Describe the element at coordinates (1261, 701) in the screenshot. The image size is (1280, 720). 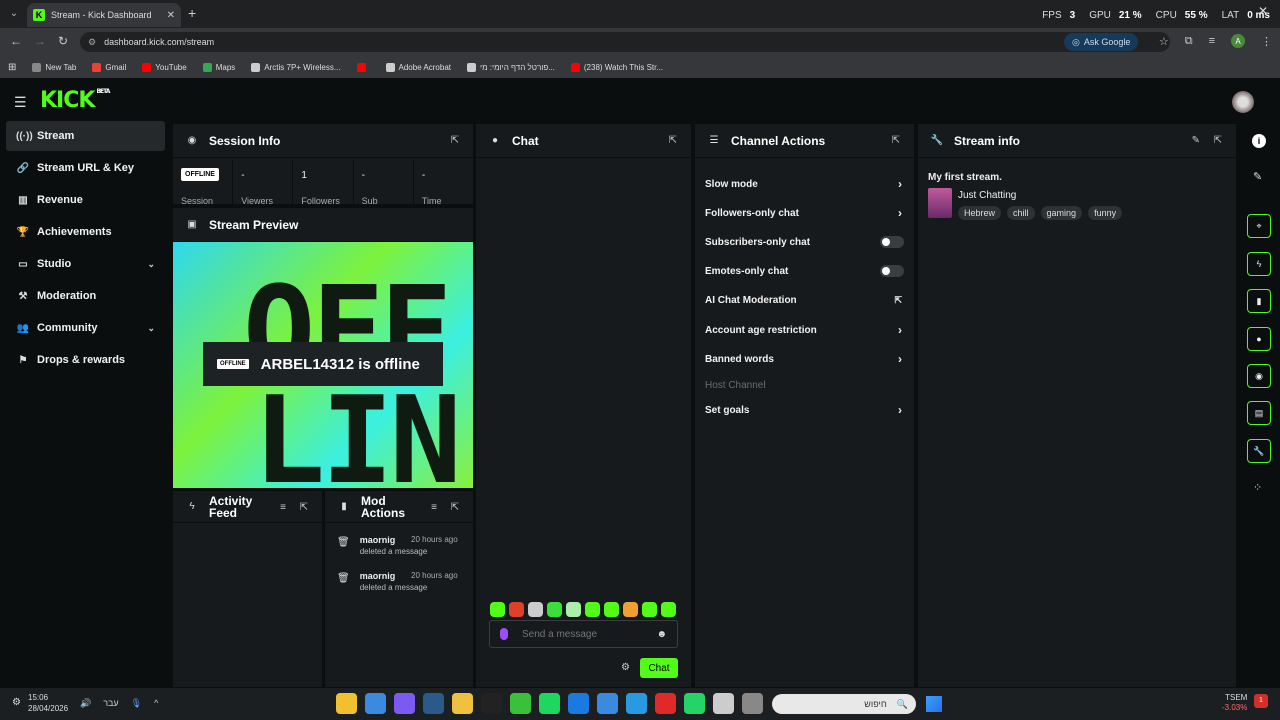
I see `notification-badge: 1` at that location.